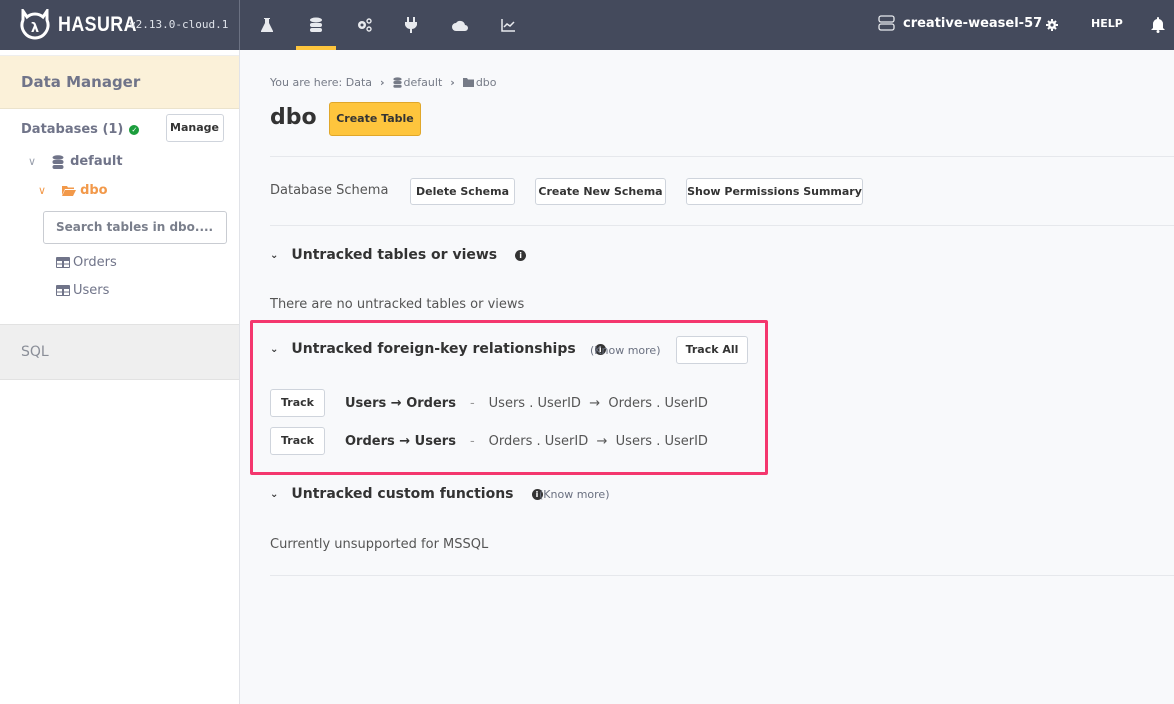  I want to click on version-label: v2.13.0-cloud.1, so click(179, 24).